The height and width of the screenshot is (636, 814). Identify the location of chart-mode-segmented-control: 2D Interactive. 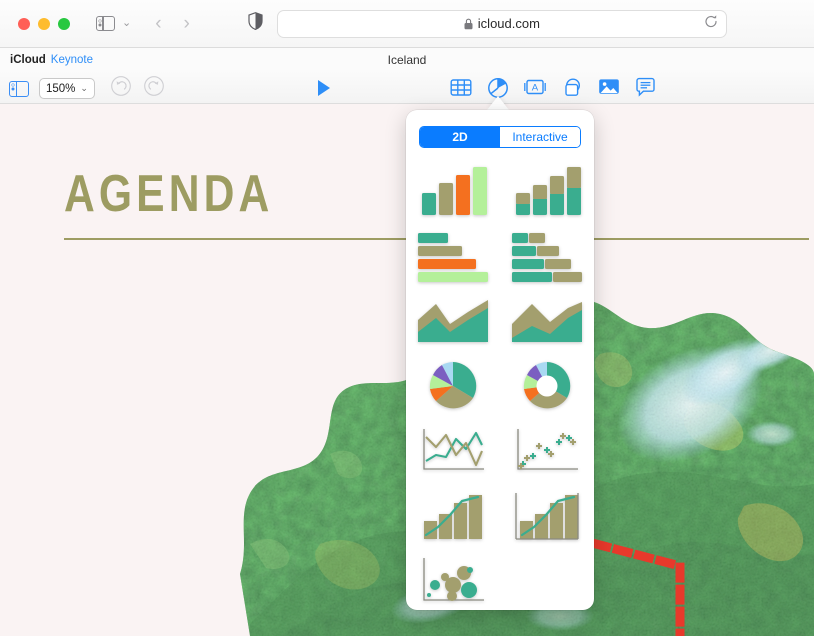
(500, 137).